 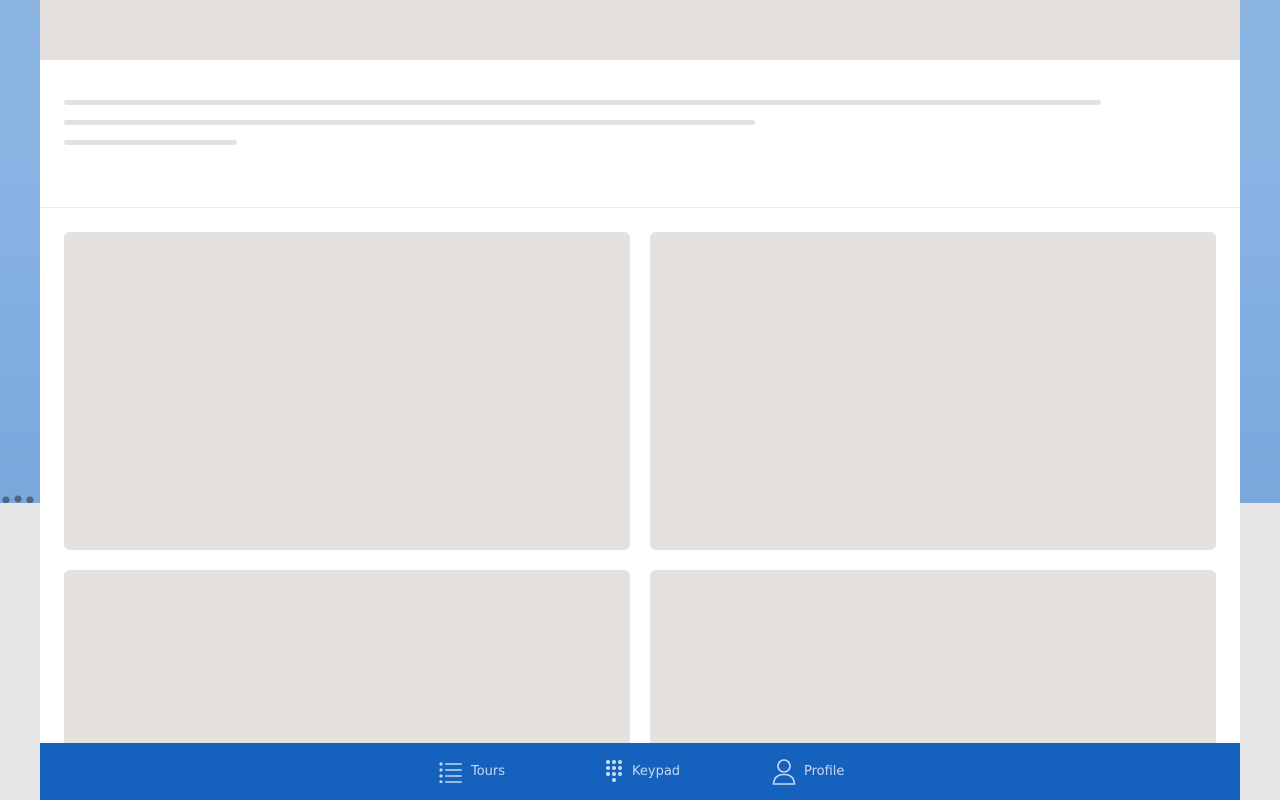 What do you see at coordinates (614, 772) in the screenshot?
I see `keypad-icon` at bounding box center [614, 772].